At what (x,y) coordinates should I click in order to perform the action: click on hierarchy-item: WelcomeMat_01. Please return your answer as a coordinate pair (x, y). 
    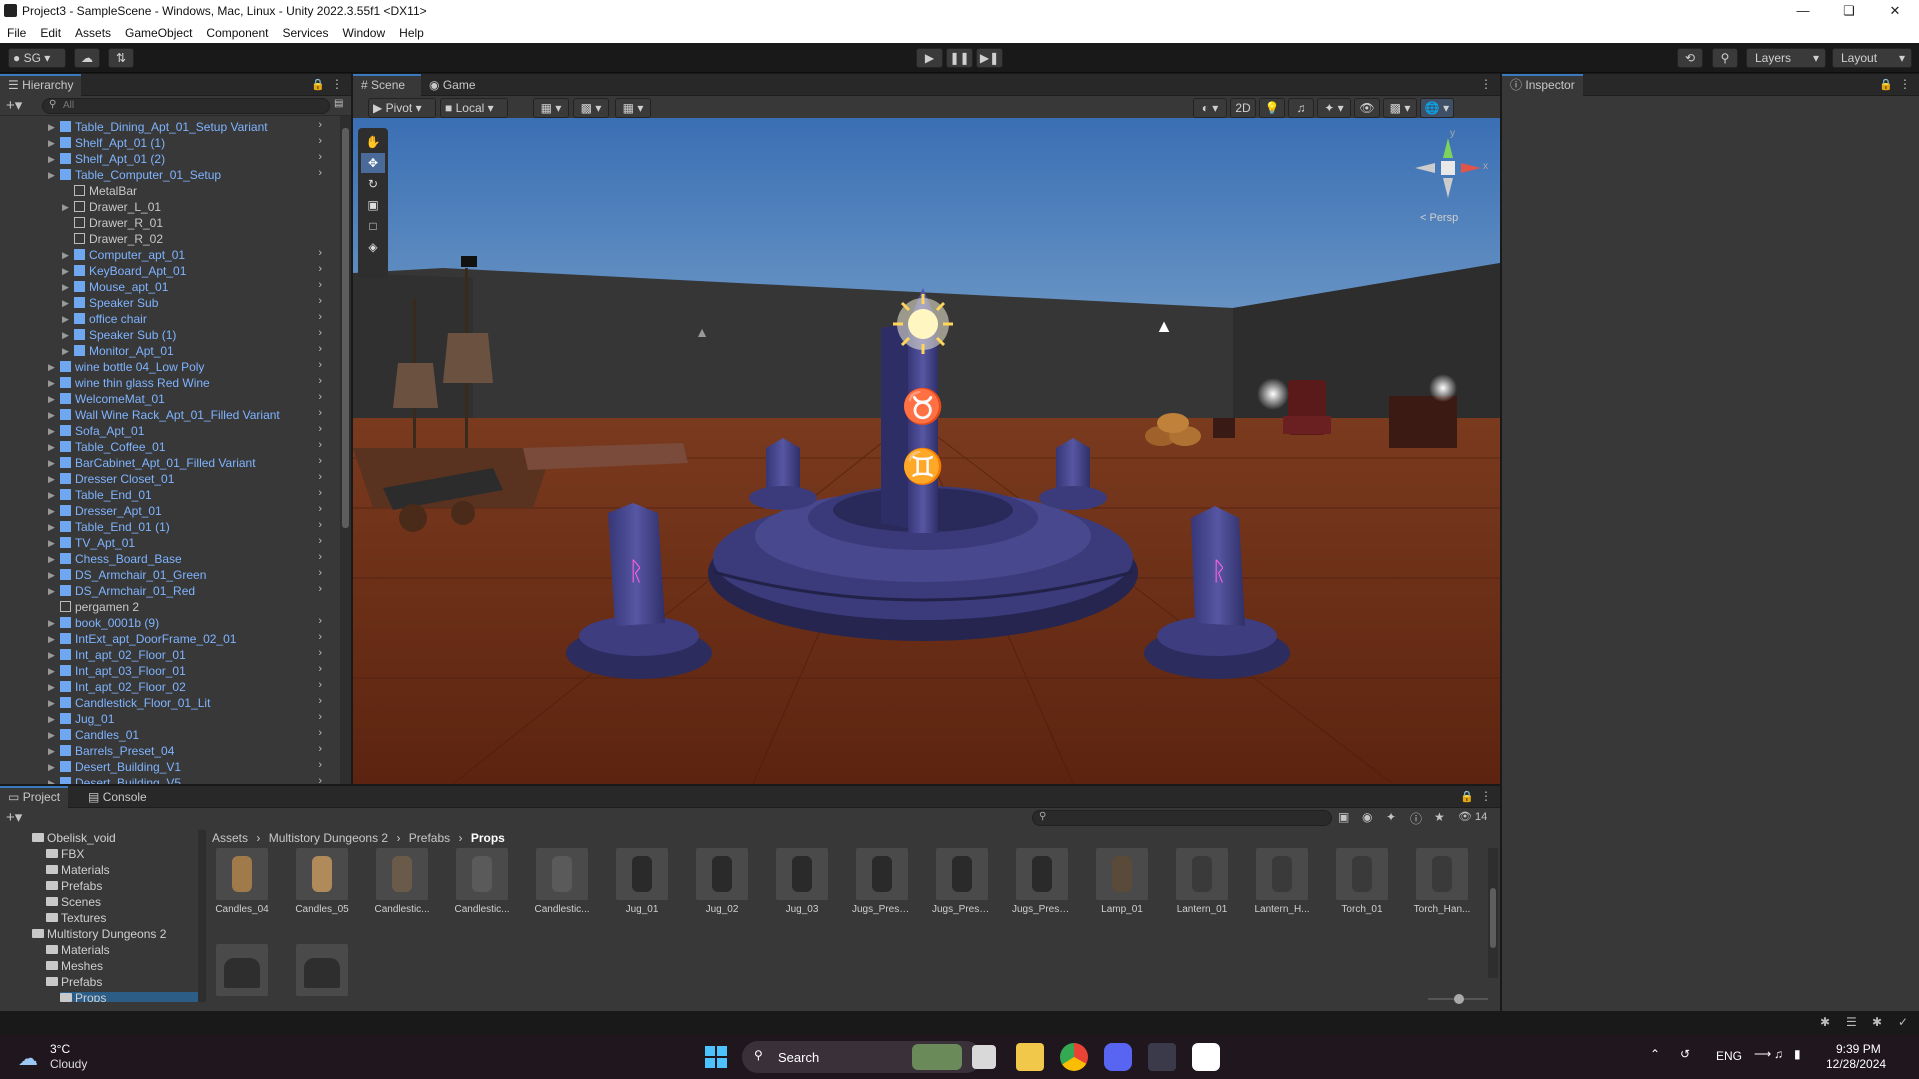
    Looking at the image, I should click on (112, 399).